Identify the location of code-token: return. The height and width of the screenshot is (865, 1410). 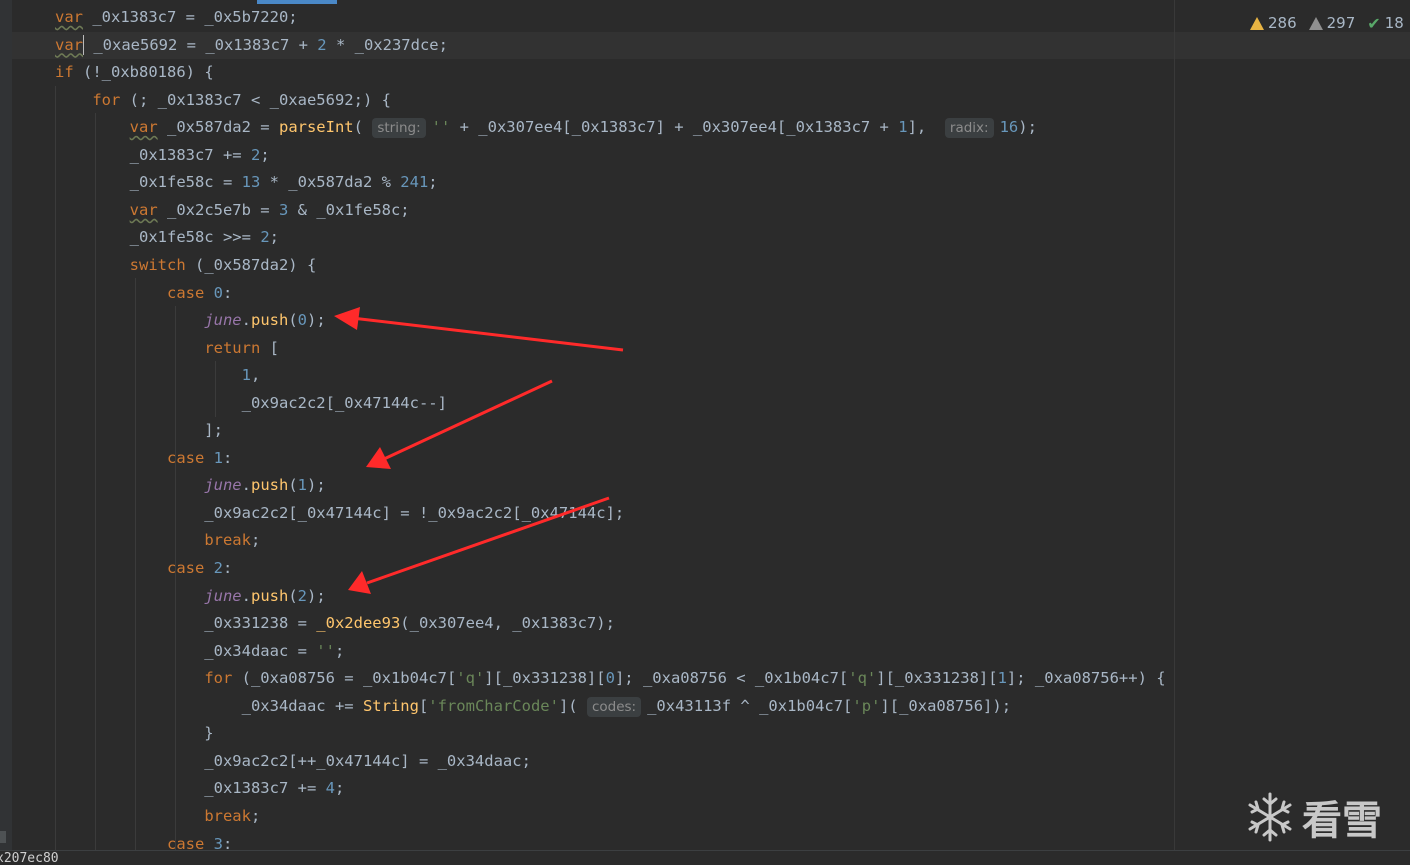
(232, 347).